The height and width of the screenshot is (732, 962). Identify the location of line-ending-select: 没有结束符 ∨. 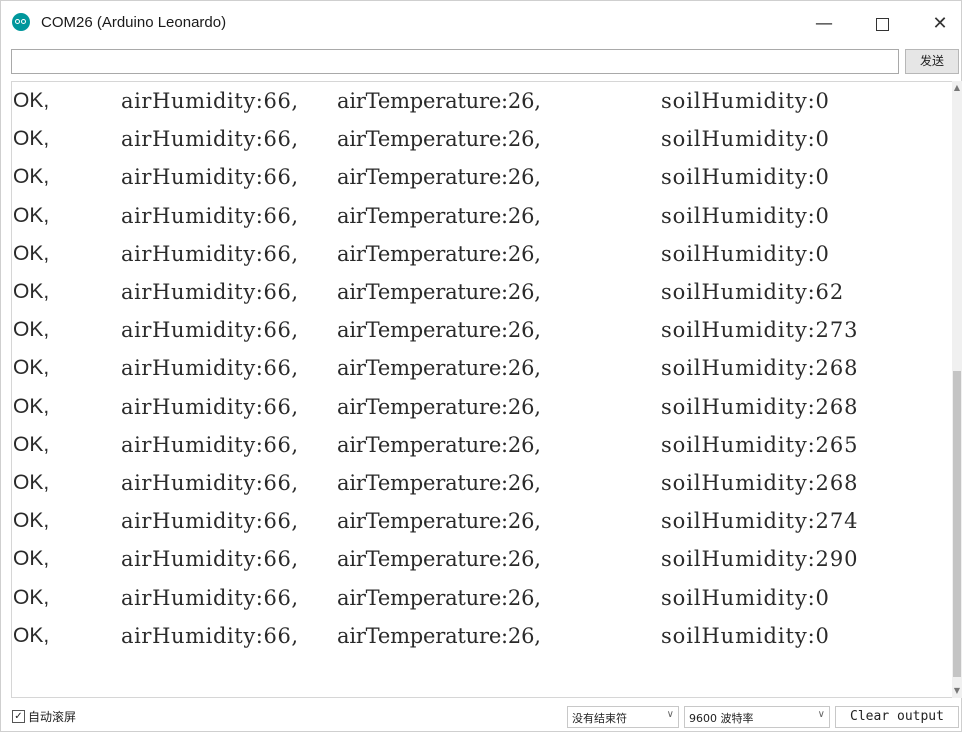
(623, 717).